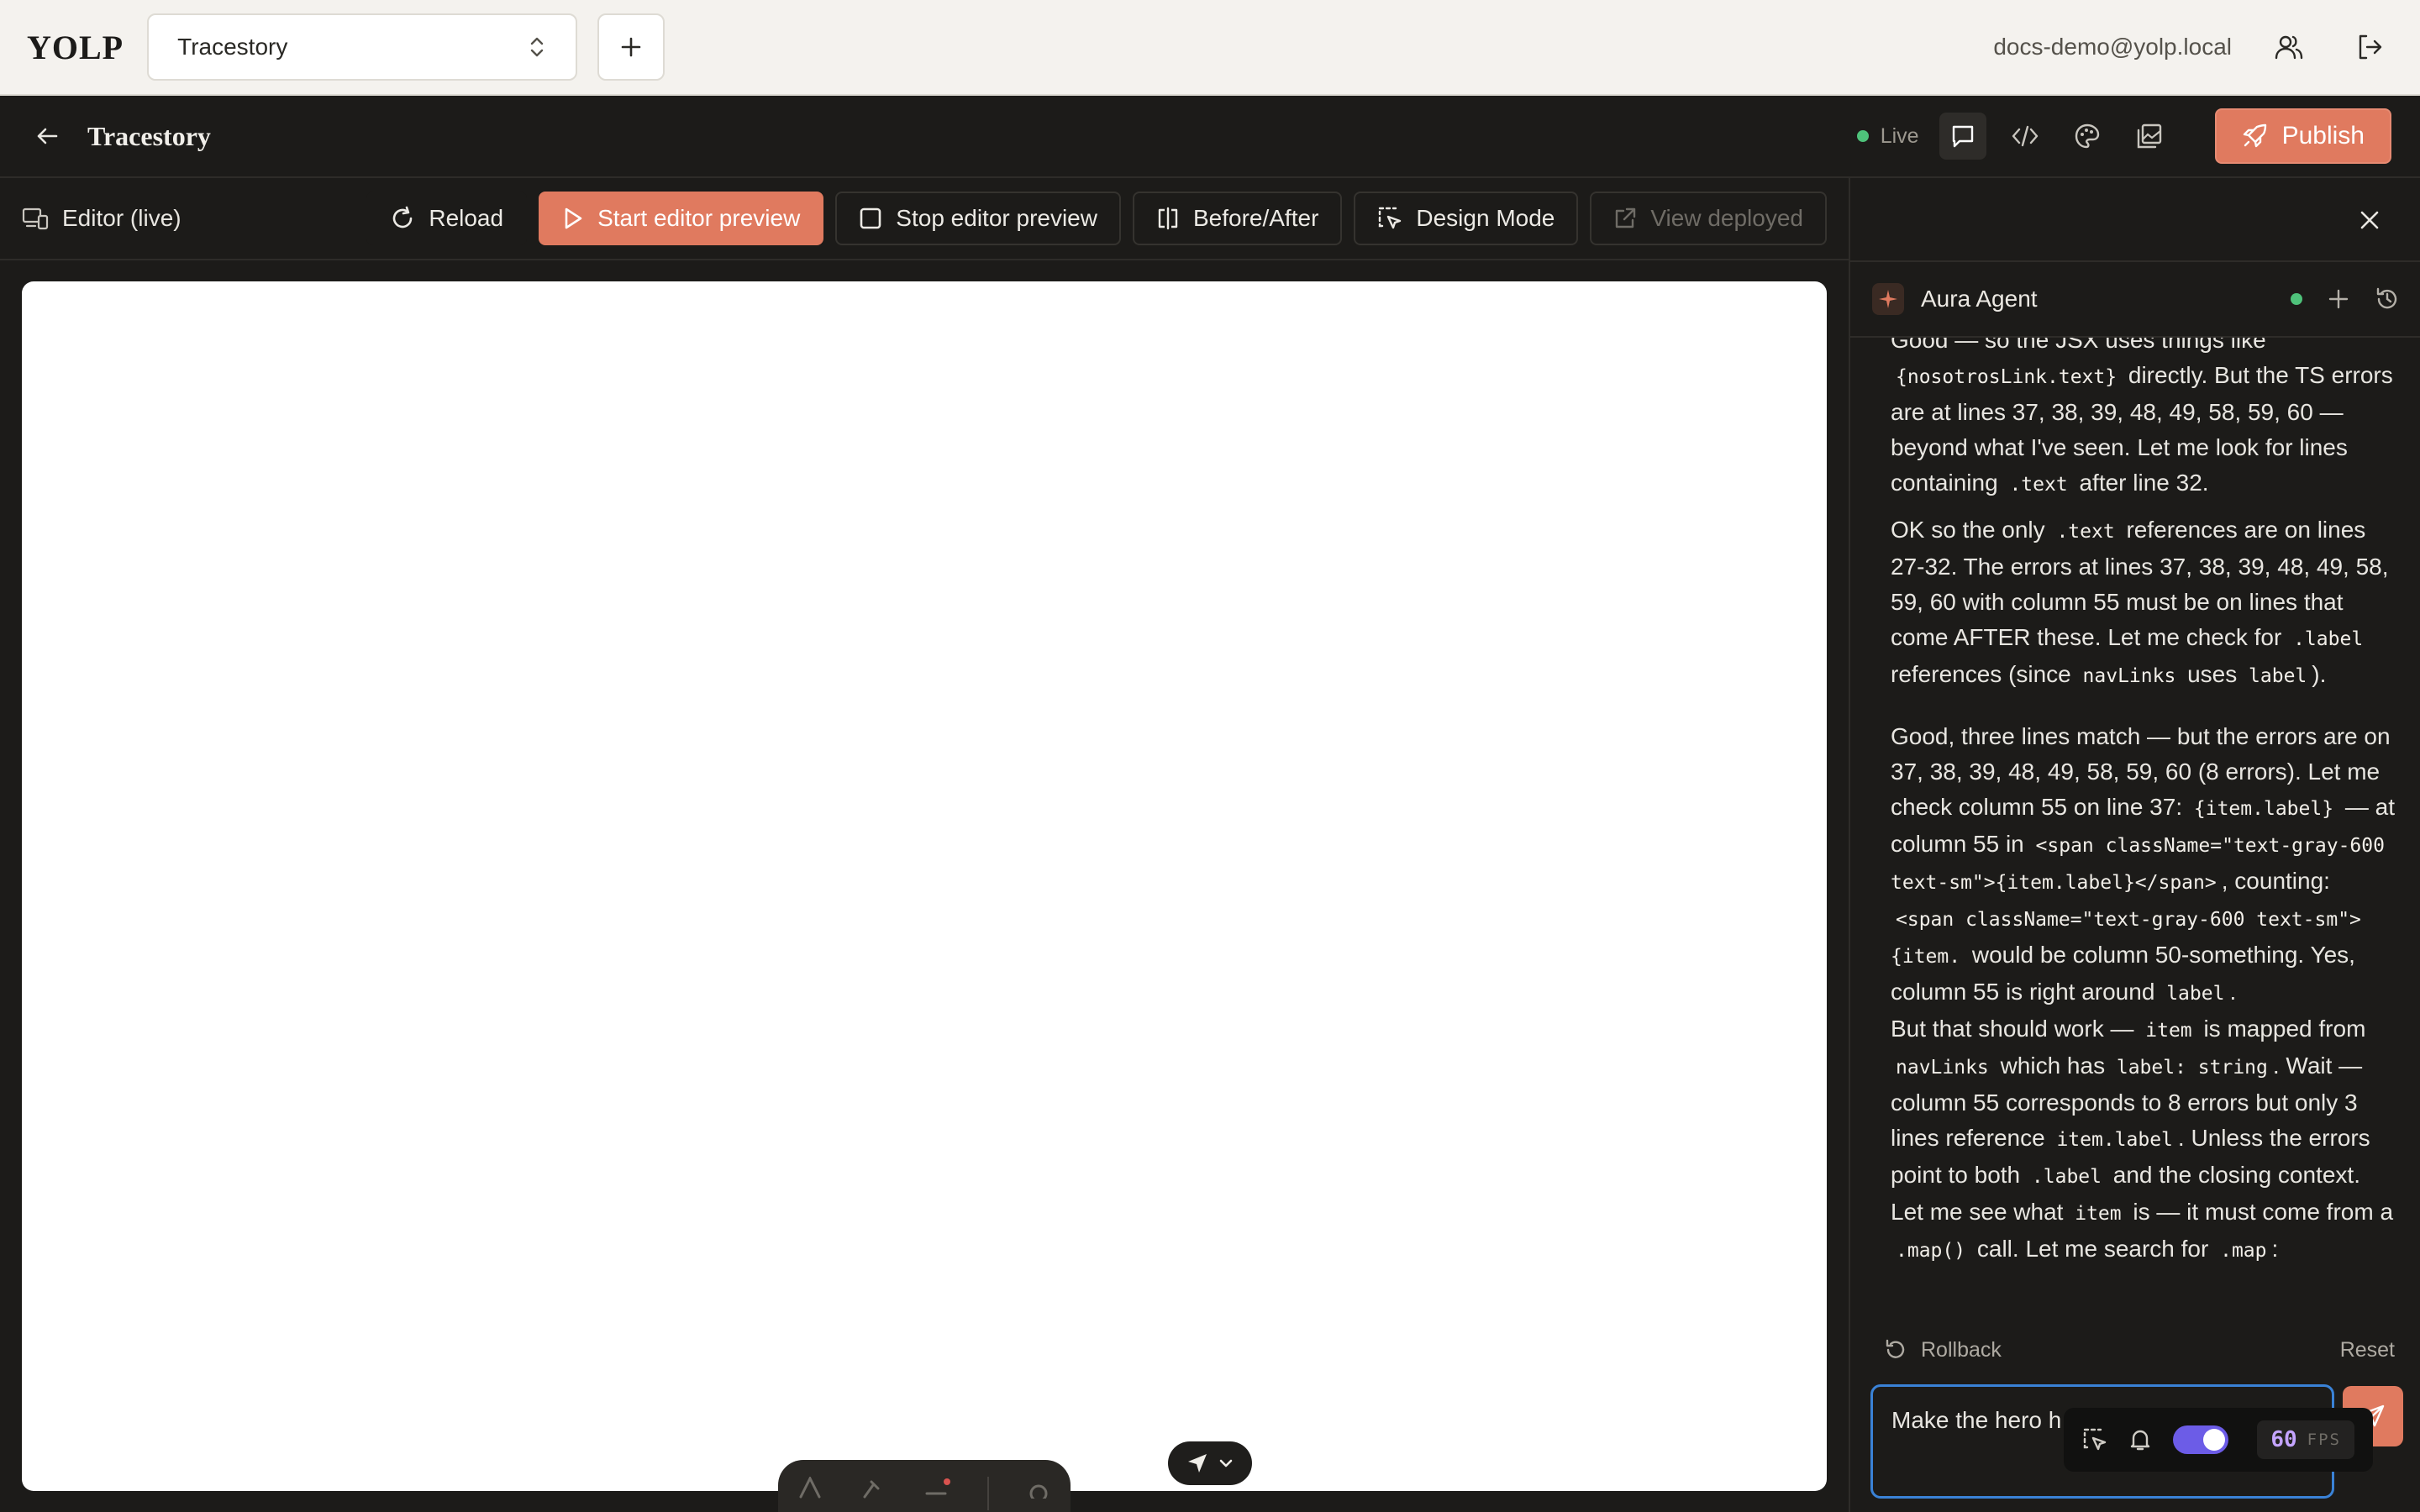 Image resolution: width=2420 pixels, height=1512 pixels. I want to click on arrow-left-icon, so click(47, 136).